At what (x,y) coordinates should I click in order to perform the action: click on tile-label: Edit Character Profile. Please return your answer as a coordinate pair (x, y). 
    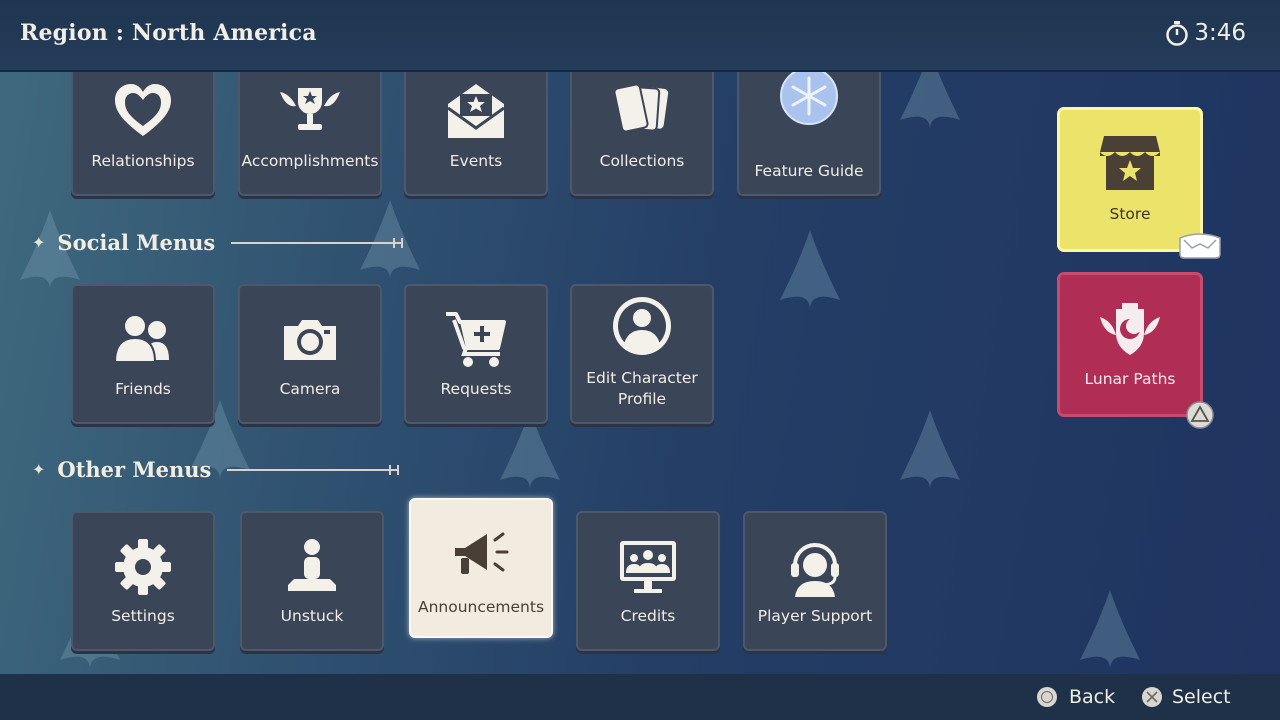
    Looking at the image, I should click on (642, 388).